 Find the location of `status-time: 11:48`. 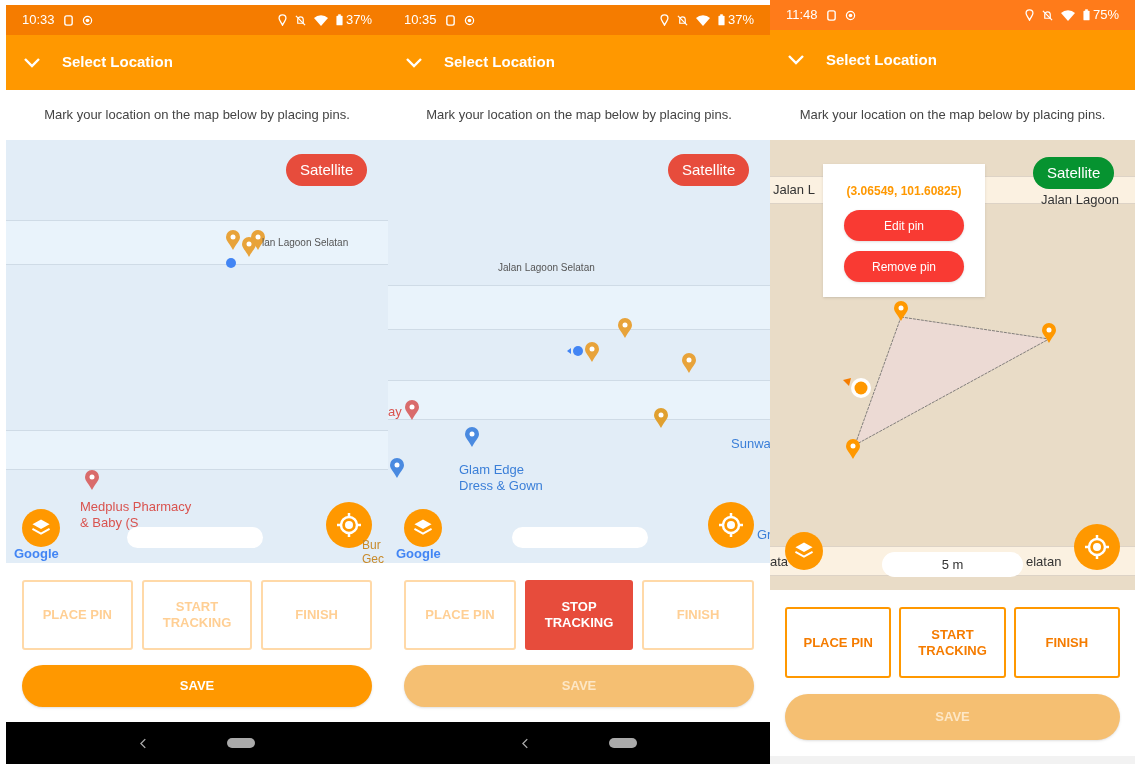

status-time: 11:48 is located at coordinates (802, 15).